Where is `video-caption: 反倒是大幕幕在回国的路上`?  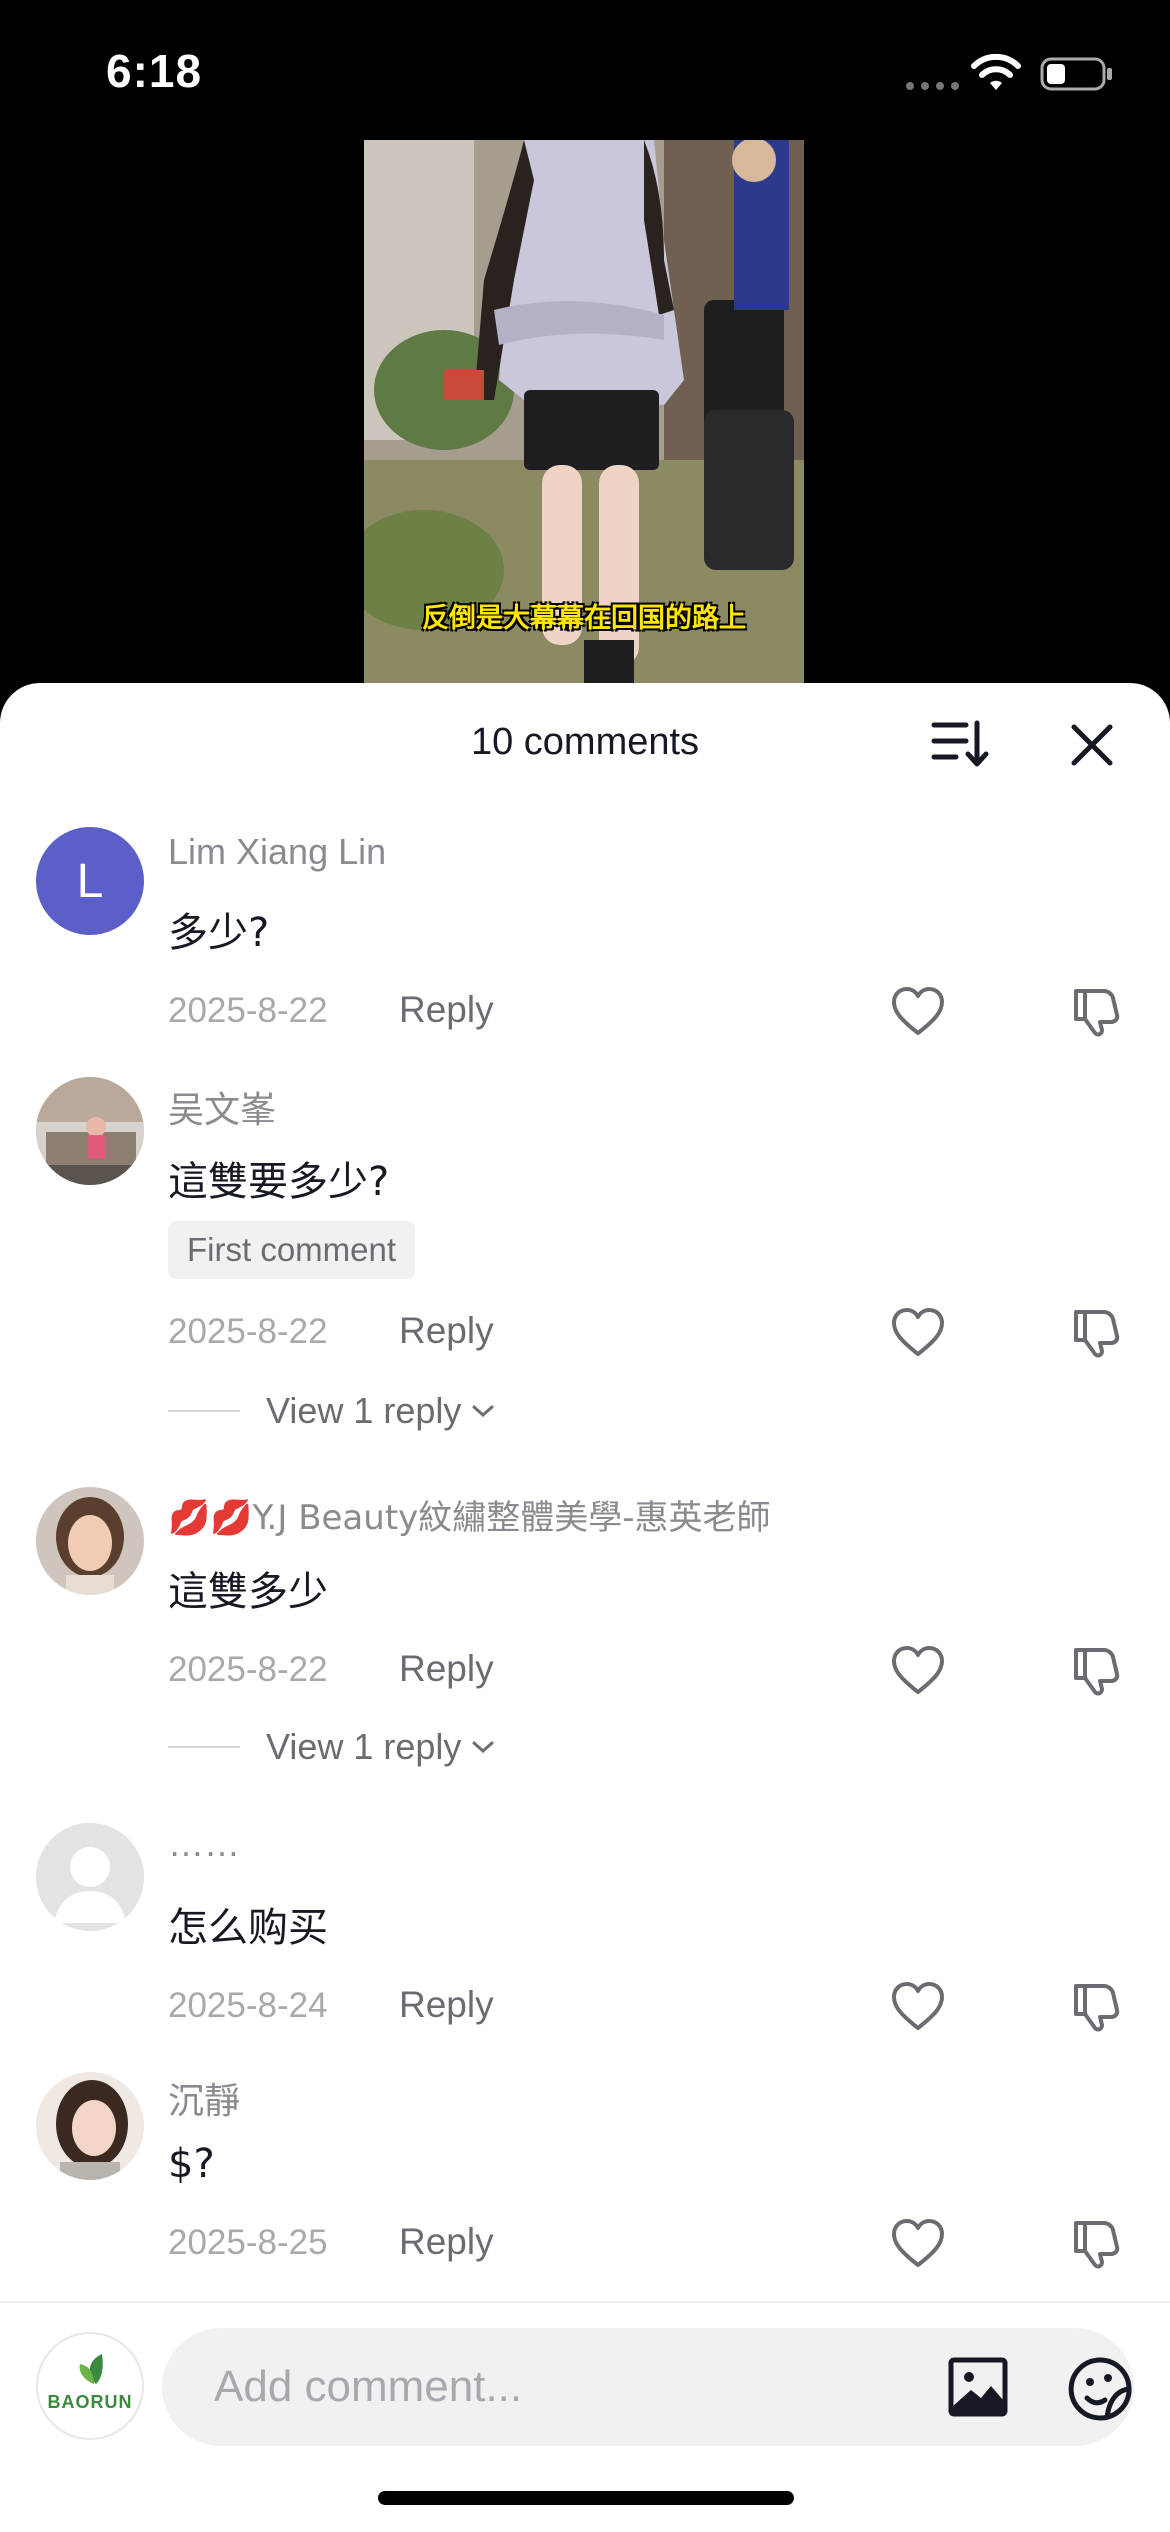 video-caption: 反倒是大幕幕在回国的路上 is located at coordinates (584, 618).